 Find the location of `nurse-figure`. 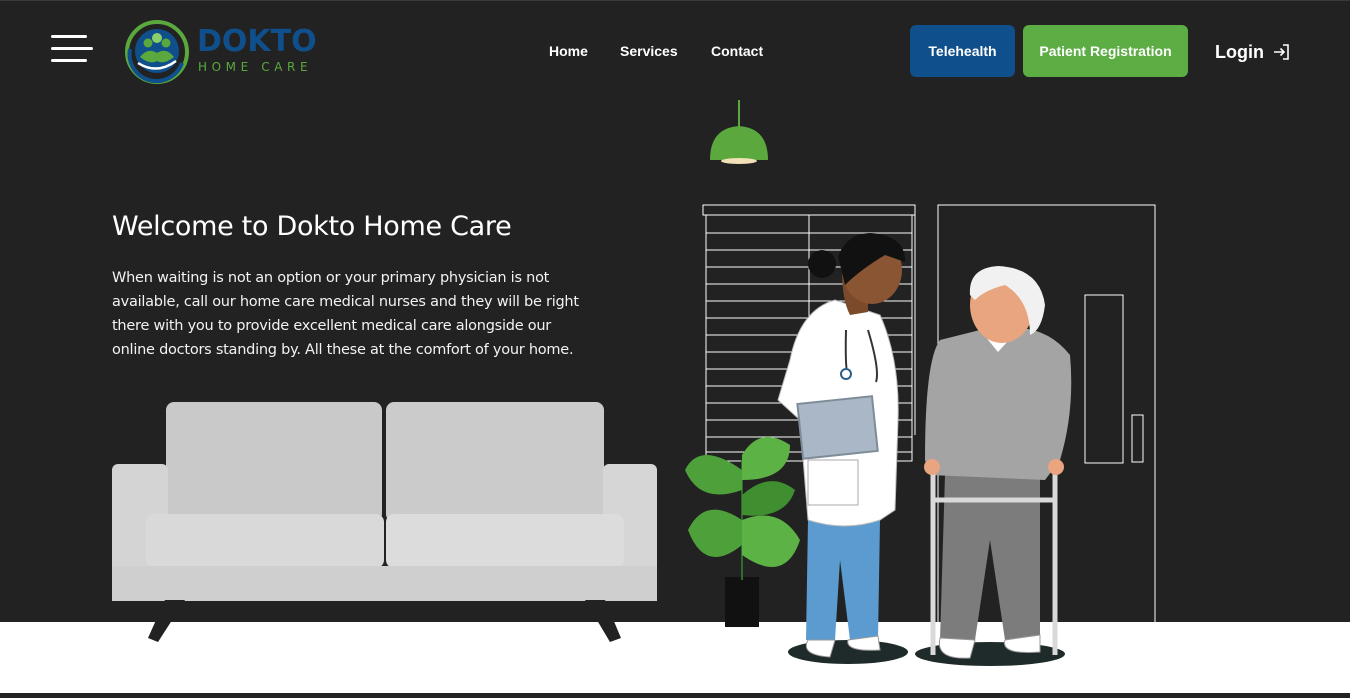

nurse-figure is located at coordinates (842, 448).